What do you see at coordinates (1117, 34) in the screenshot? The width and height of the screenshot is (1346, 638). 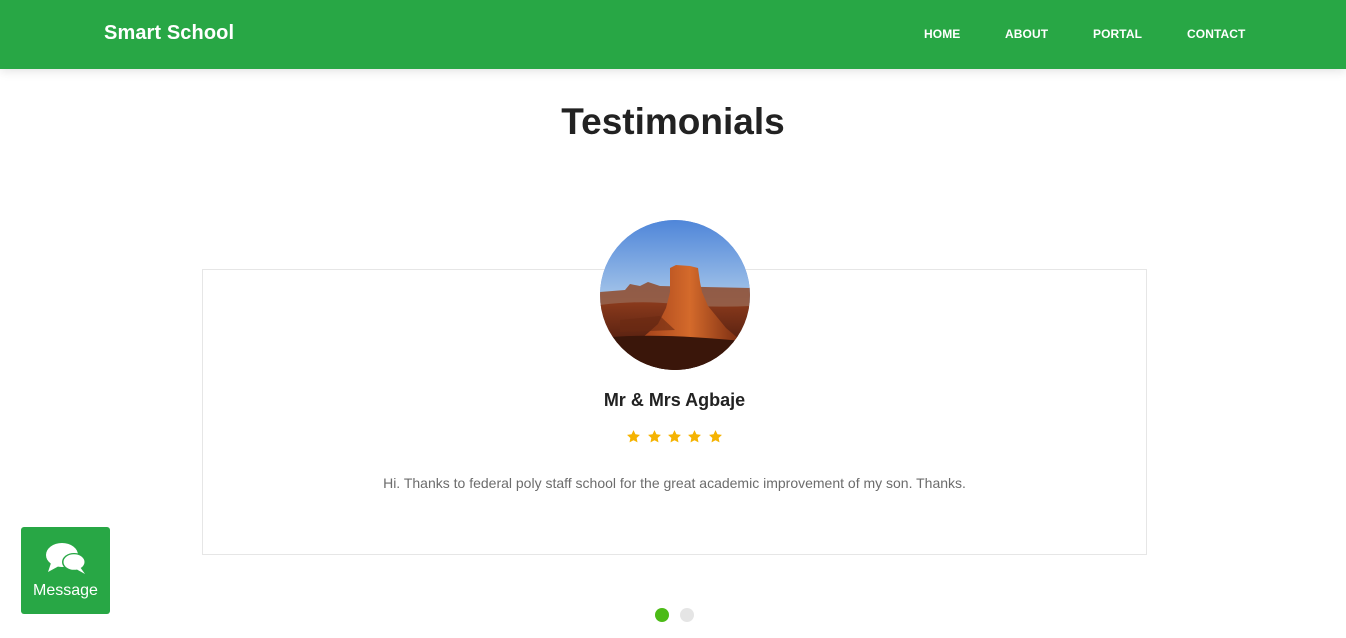 I see `nav-link-portal: PORTAL` at bounding box center [1117, 34].